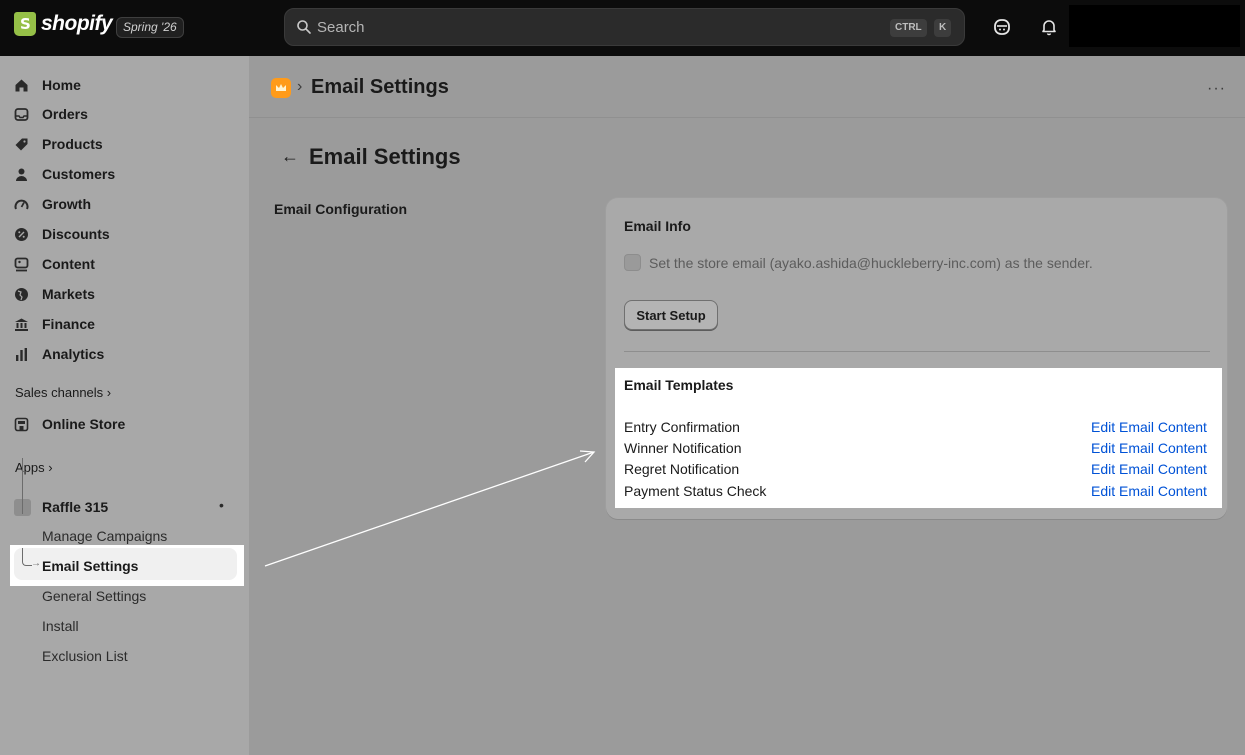 The image size is (1245, 755). I want to click on bank-icon, so click(21, 324).